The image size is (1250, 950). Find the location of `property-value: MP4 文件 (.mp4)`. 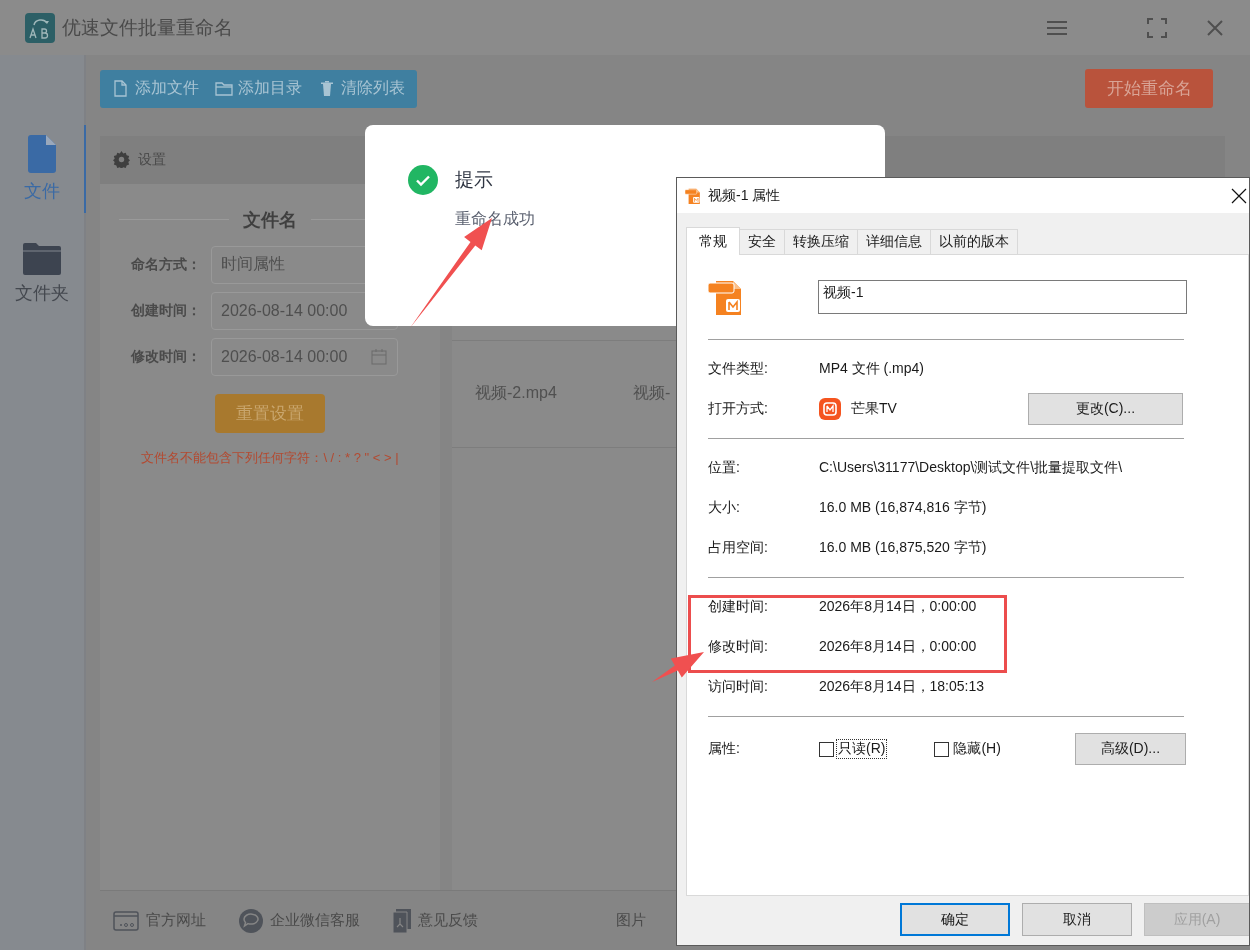

property-value: MP4 文件 (.mp4) is located at coordinates (871, 369).